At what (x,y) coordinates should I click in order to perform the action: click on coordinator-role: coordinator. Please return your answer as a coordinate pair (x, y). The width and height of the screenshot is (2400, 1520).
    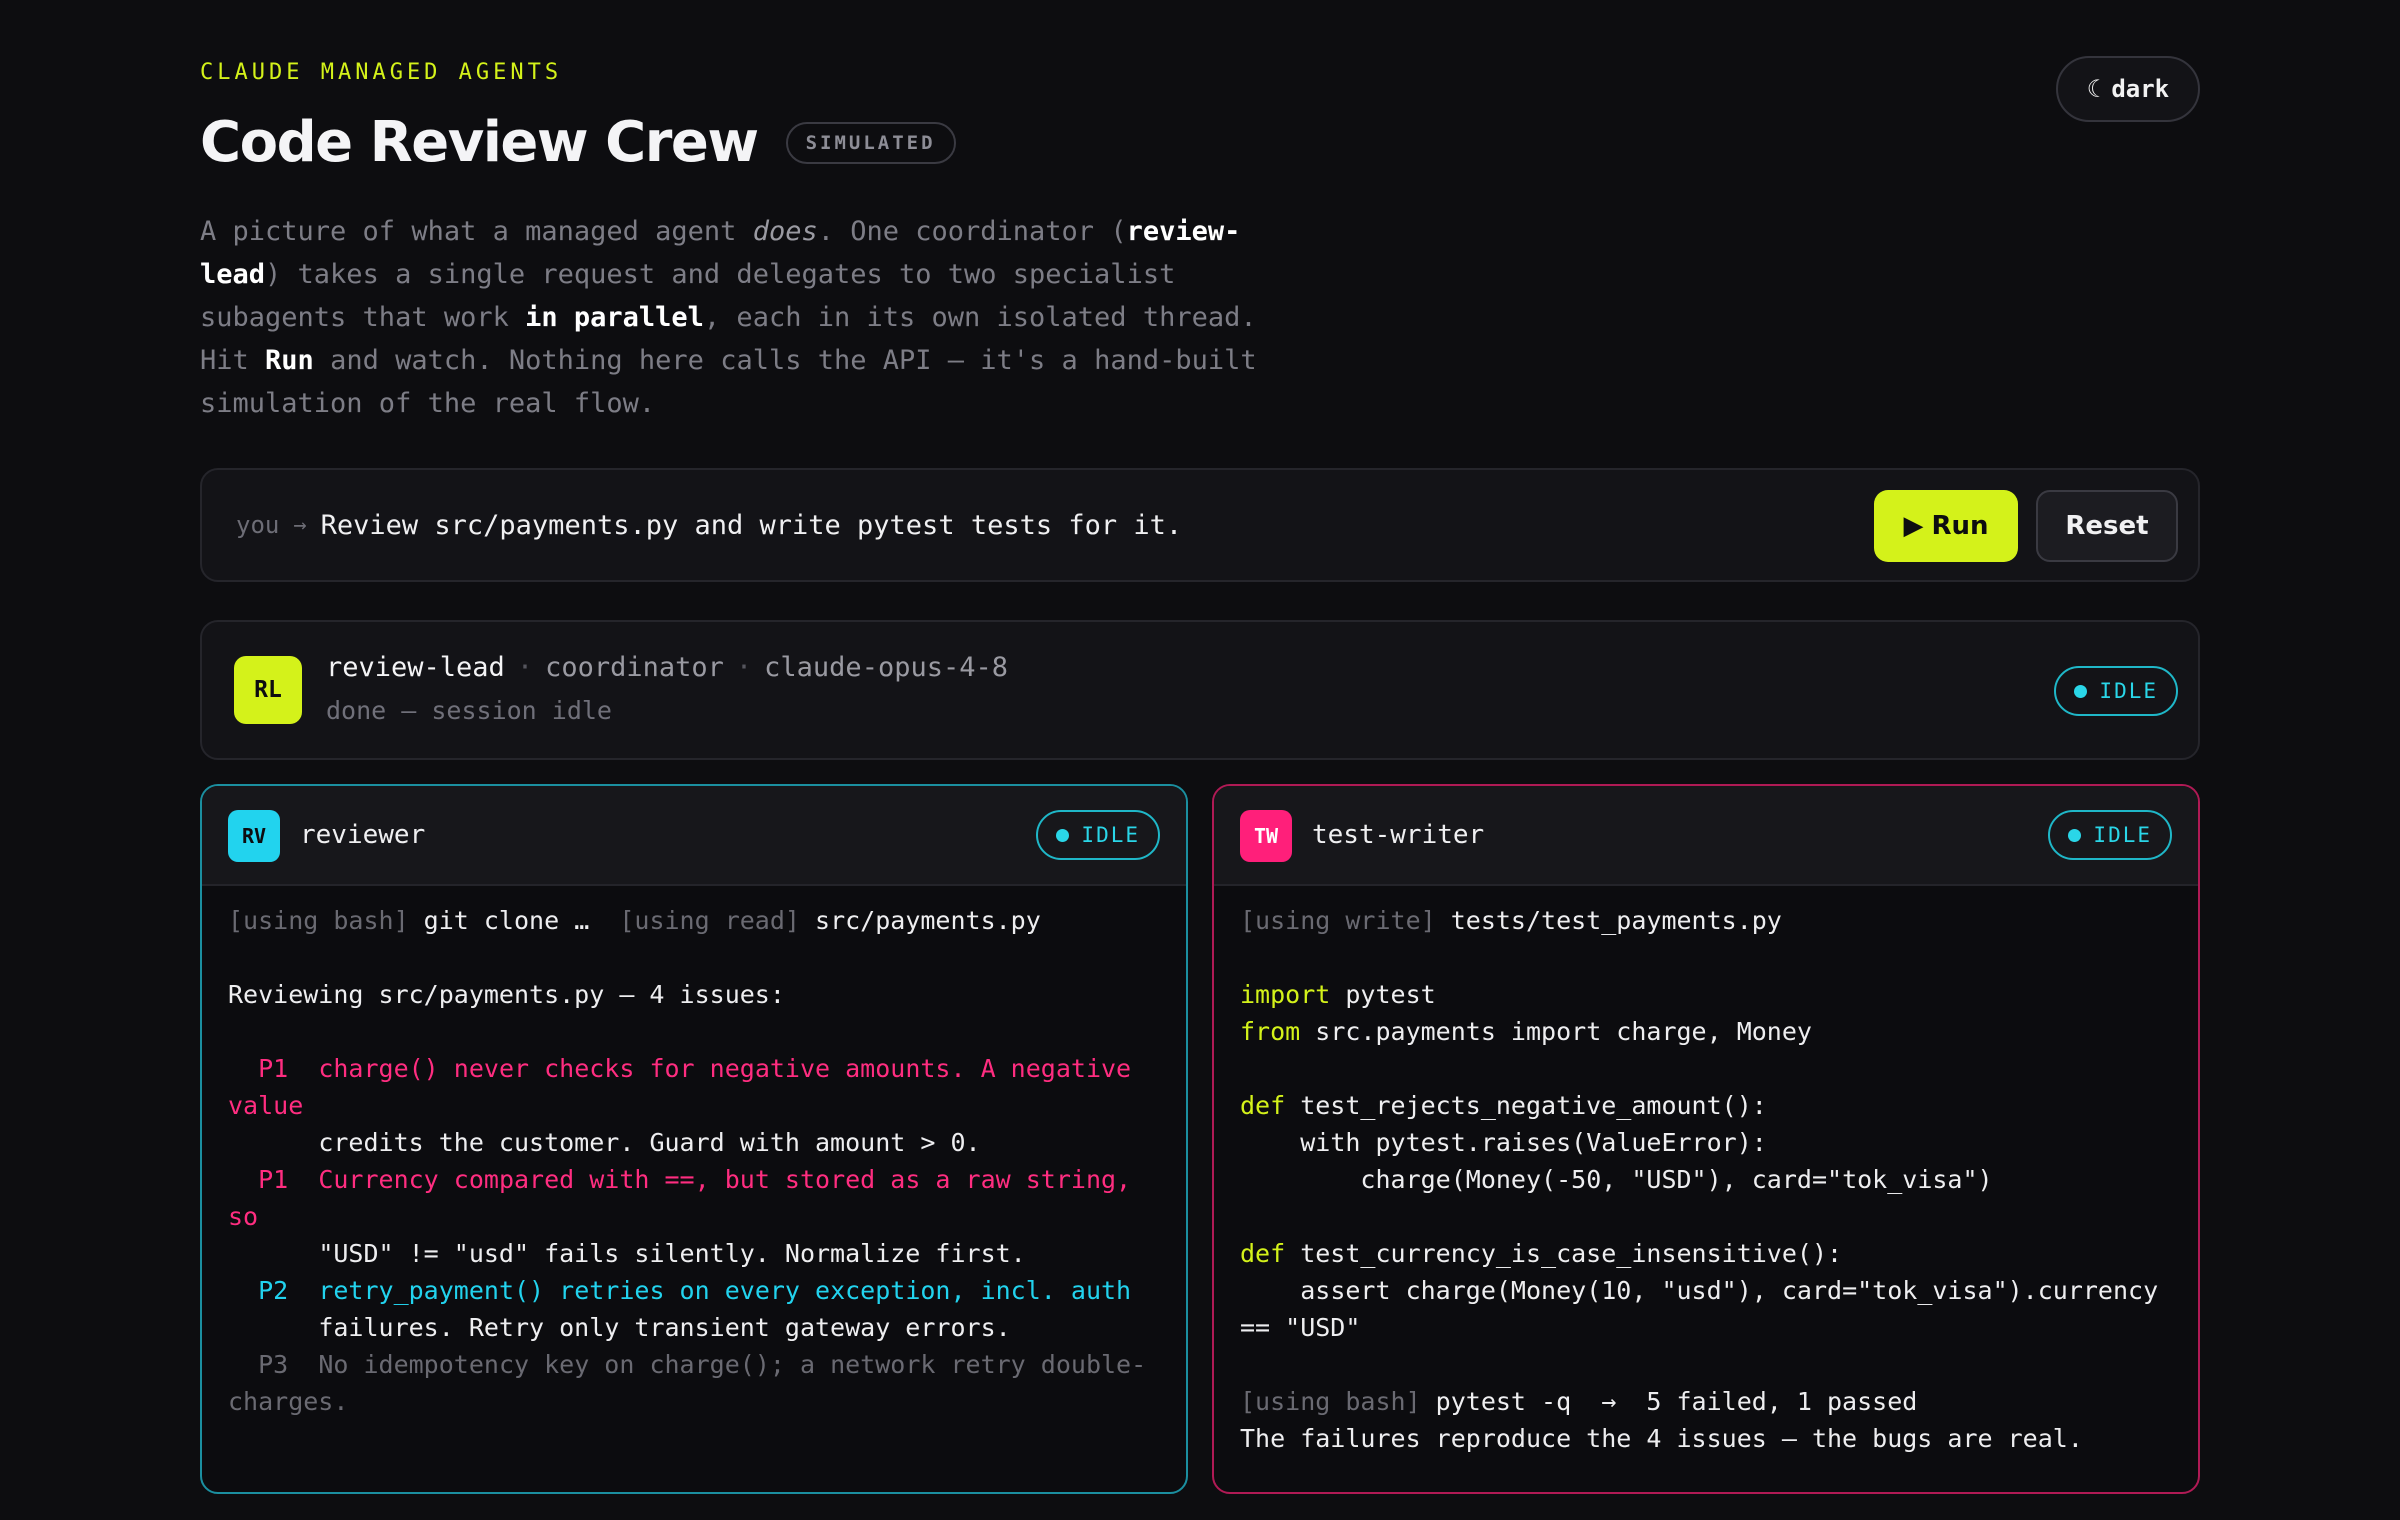
    Looking at the image, I should click on (634, 667).